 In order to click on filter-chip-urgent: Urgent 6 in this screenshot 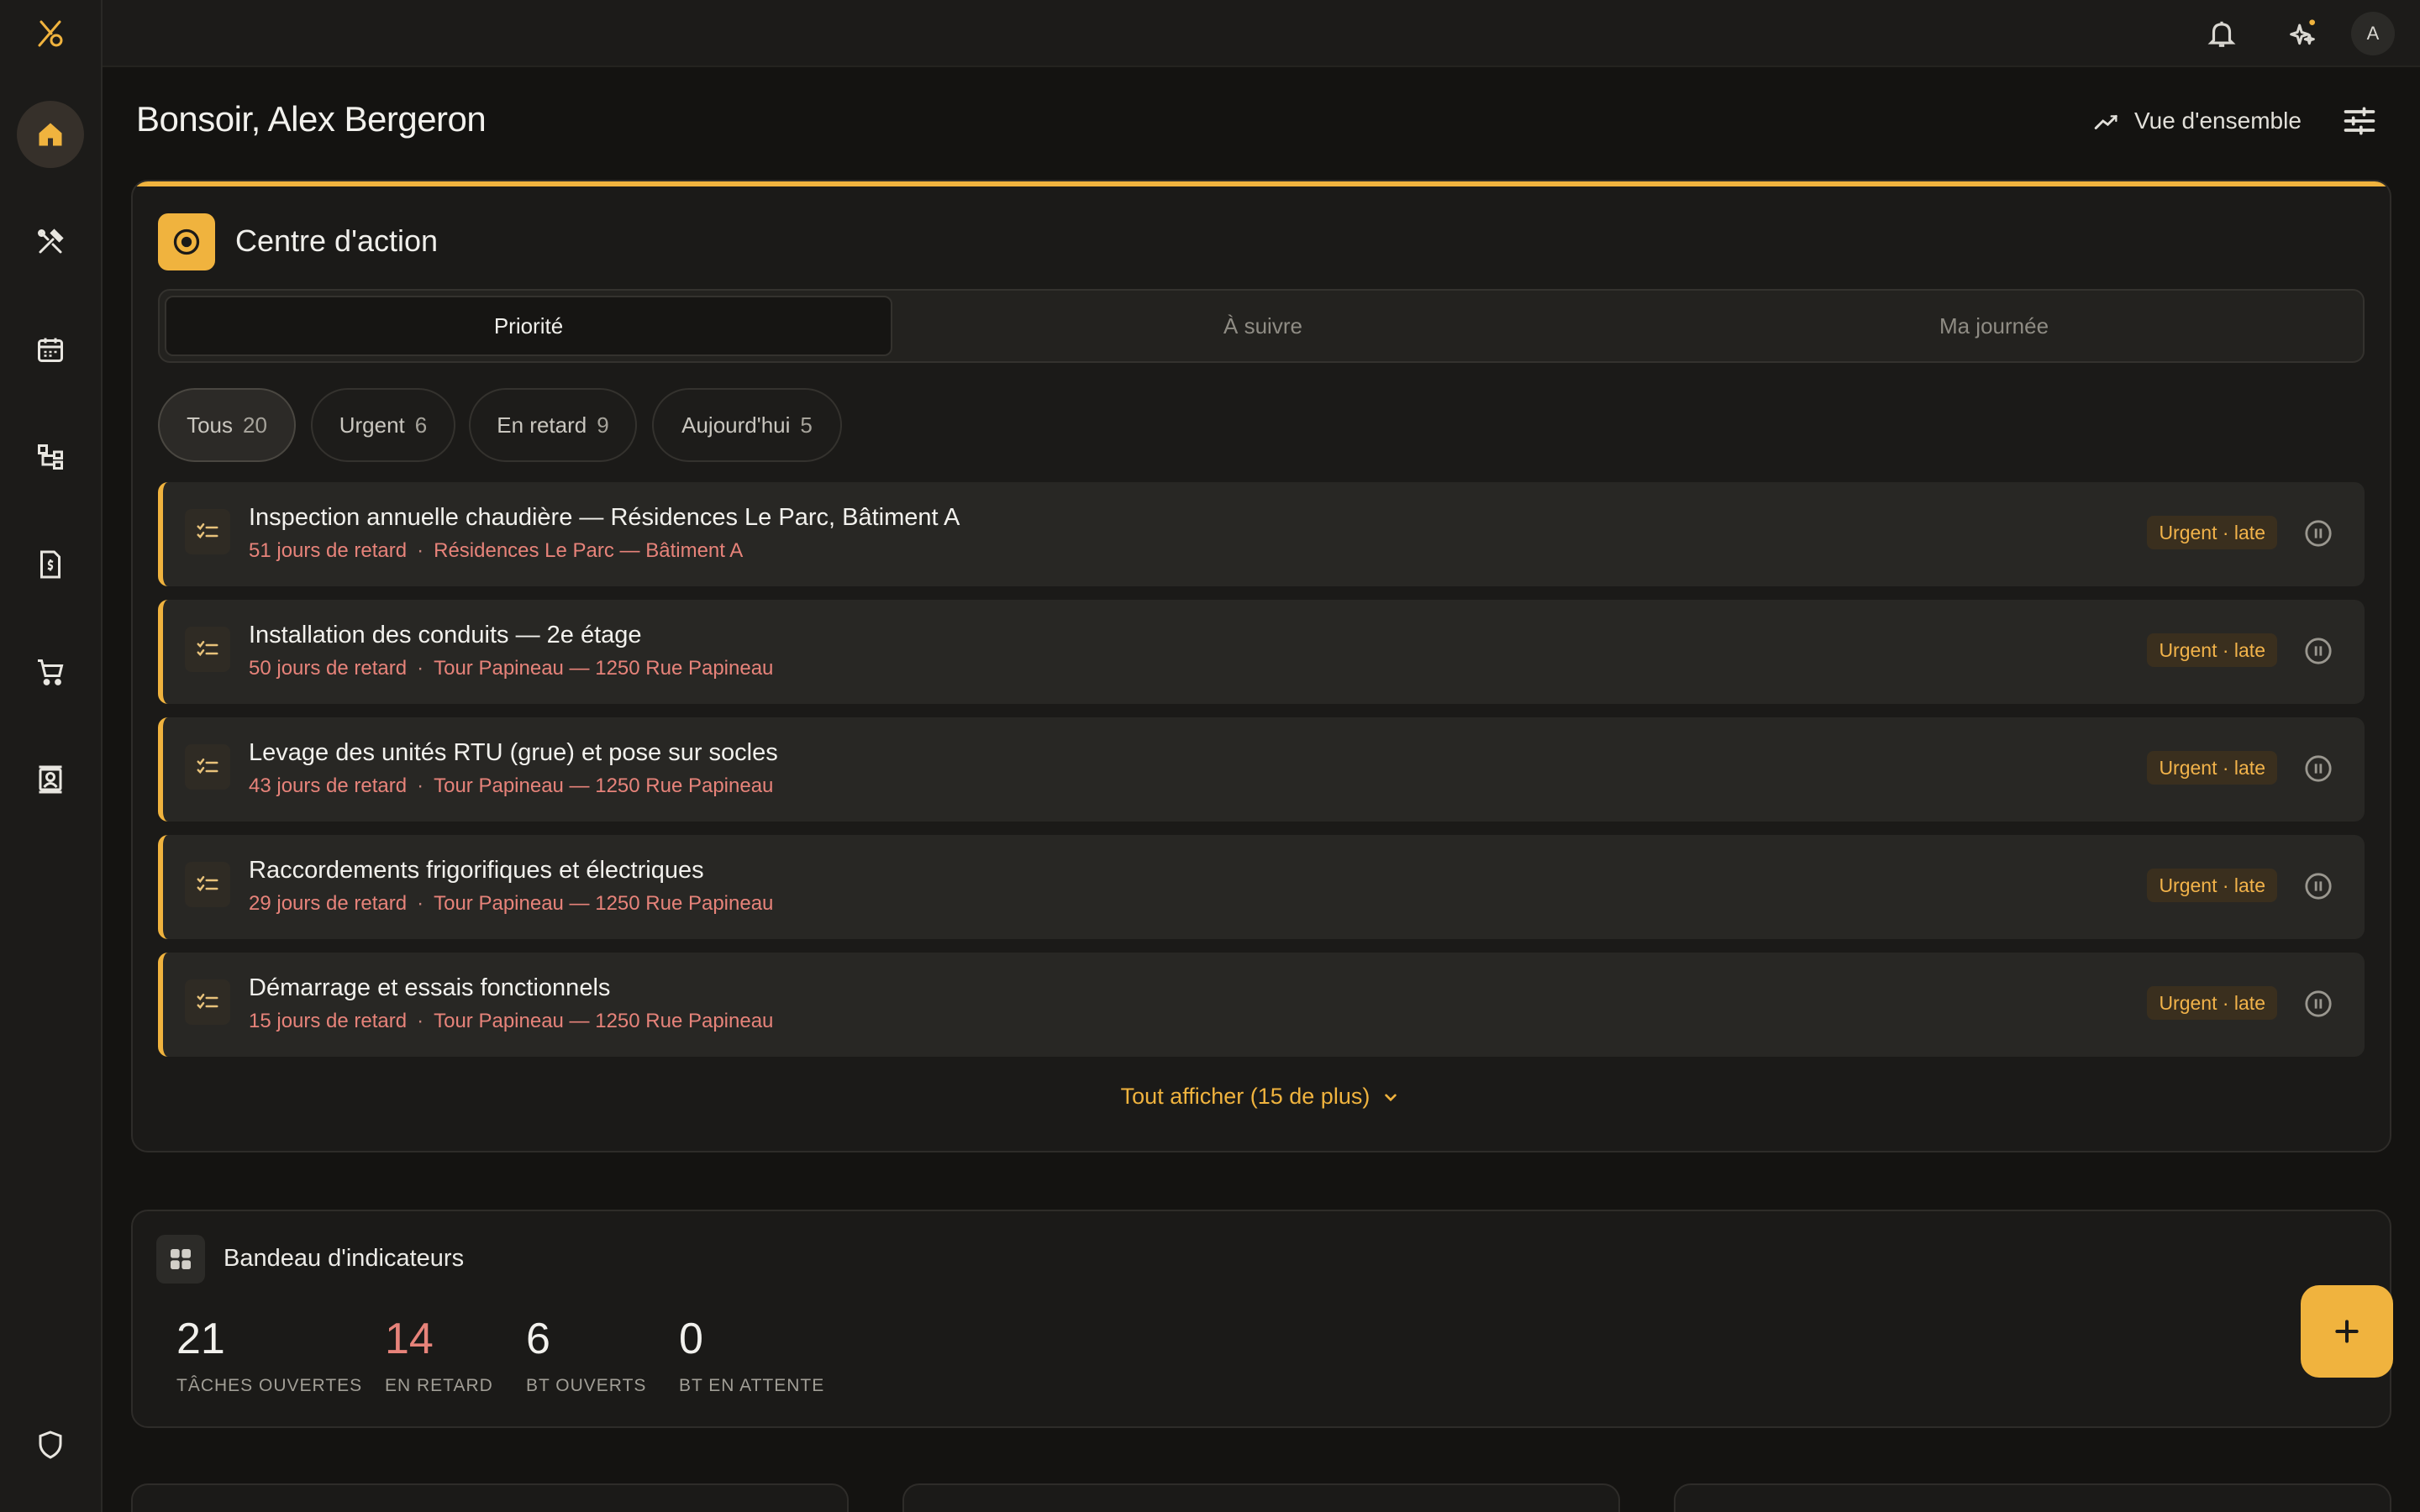, I will do `click(383, 425)`.